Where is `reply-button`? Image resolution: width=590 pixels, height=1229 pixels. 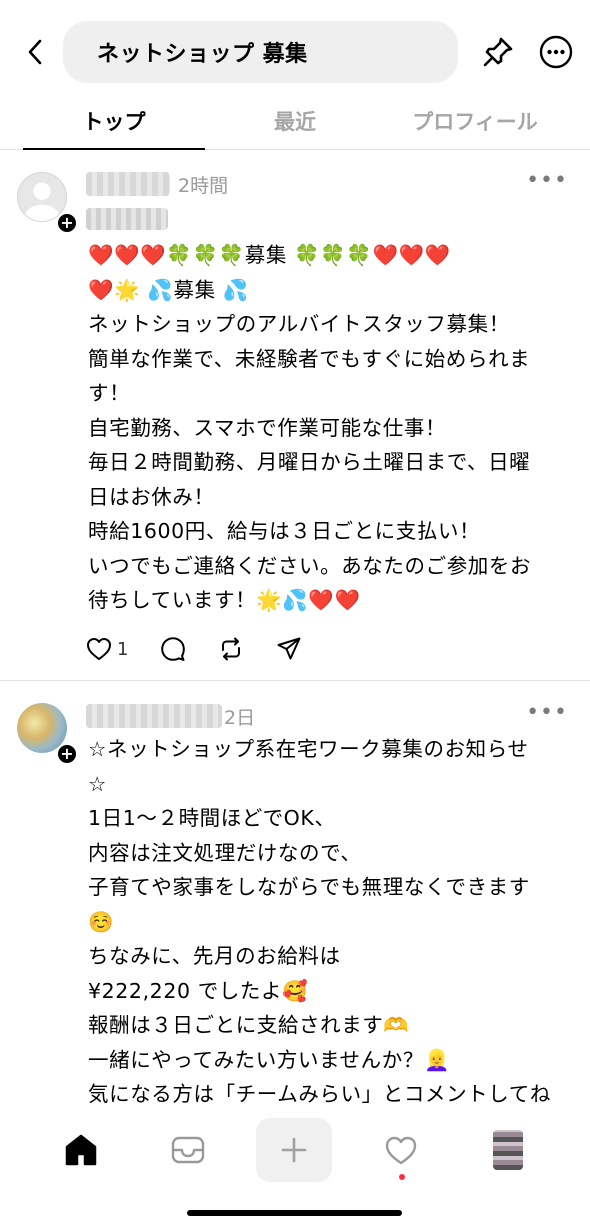
reply-button is located at coordinates (173, 649).